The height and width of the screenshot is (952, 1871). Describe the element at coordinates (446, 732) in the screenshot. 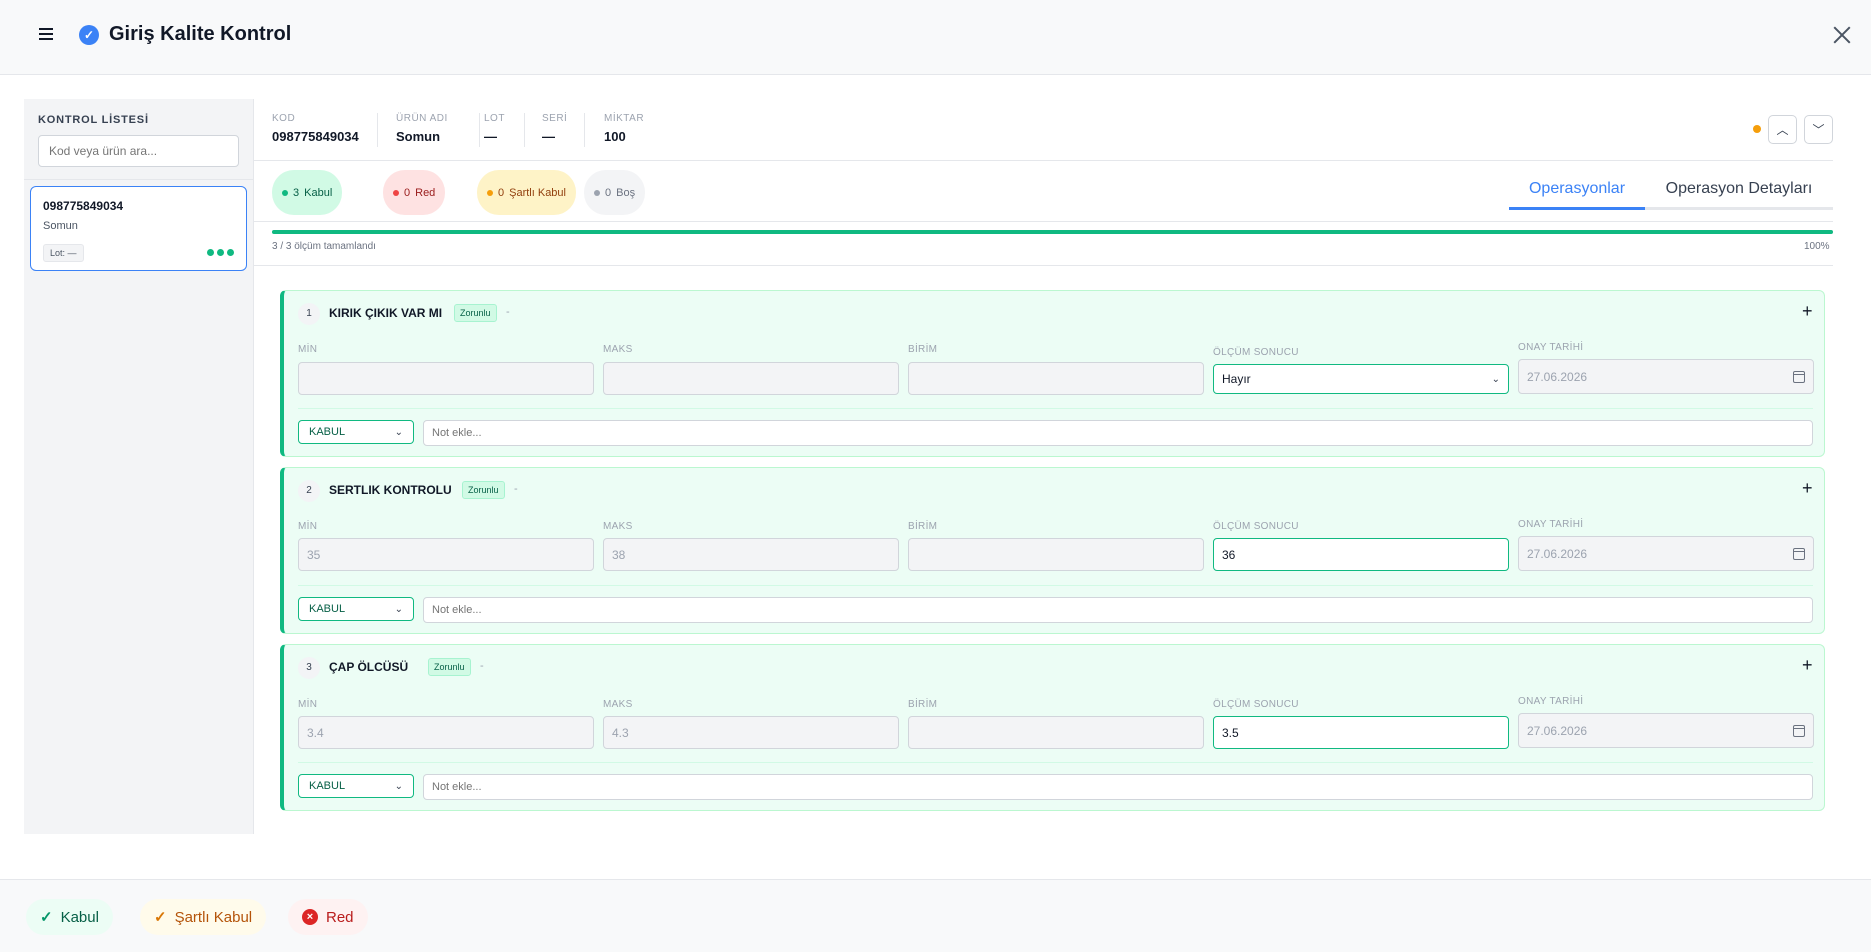

I see `min-field: 3.4` at that location.